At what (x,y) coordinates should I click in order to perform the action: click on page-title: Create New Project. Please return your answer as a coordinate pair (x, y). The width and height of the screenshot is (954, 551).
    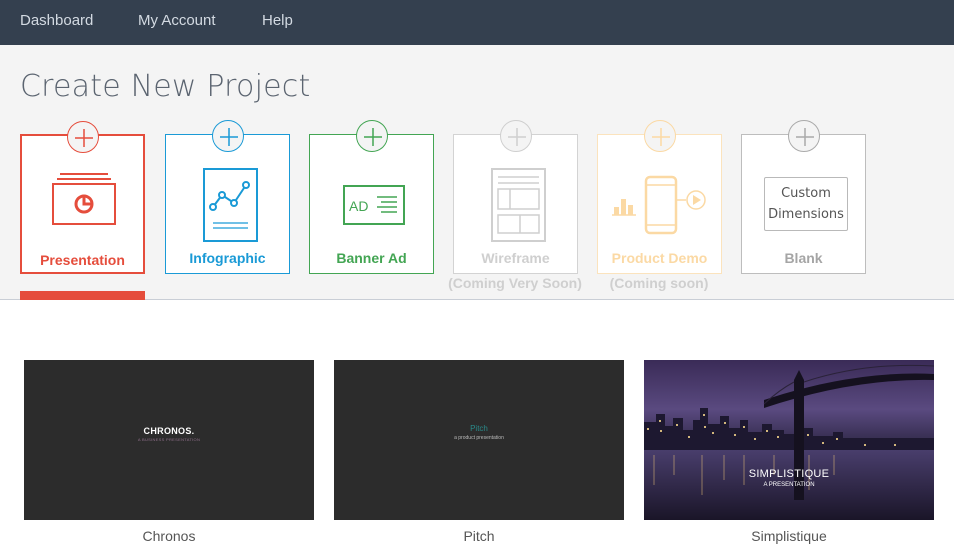
    Looking at the image, I should click on (165, 86).